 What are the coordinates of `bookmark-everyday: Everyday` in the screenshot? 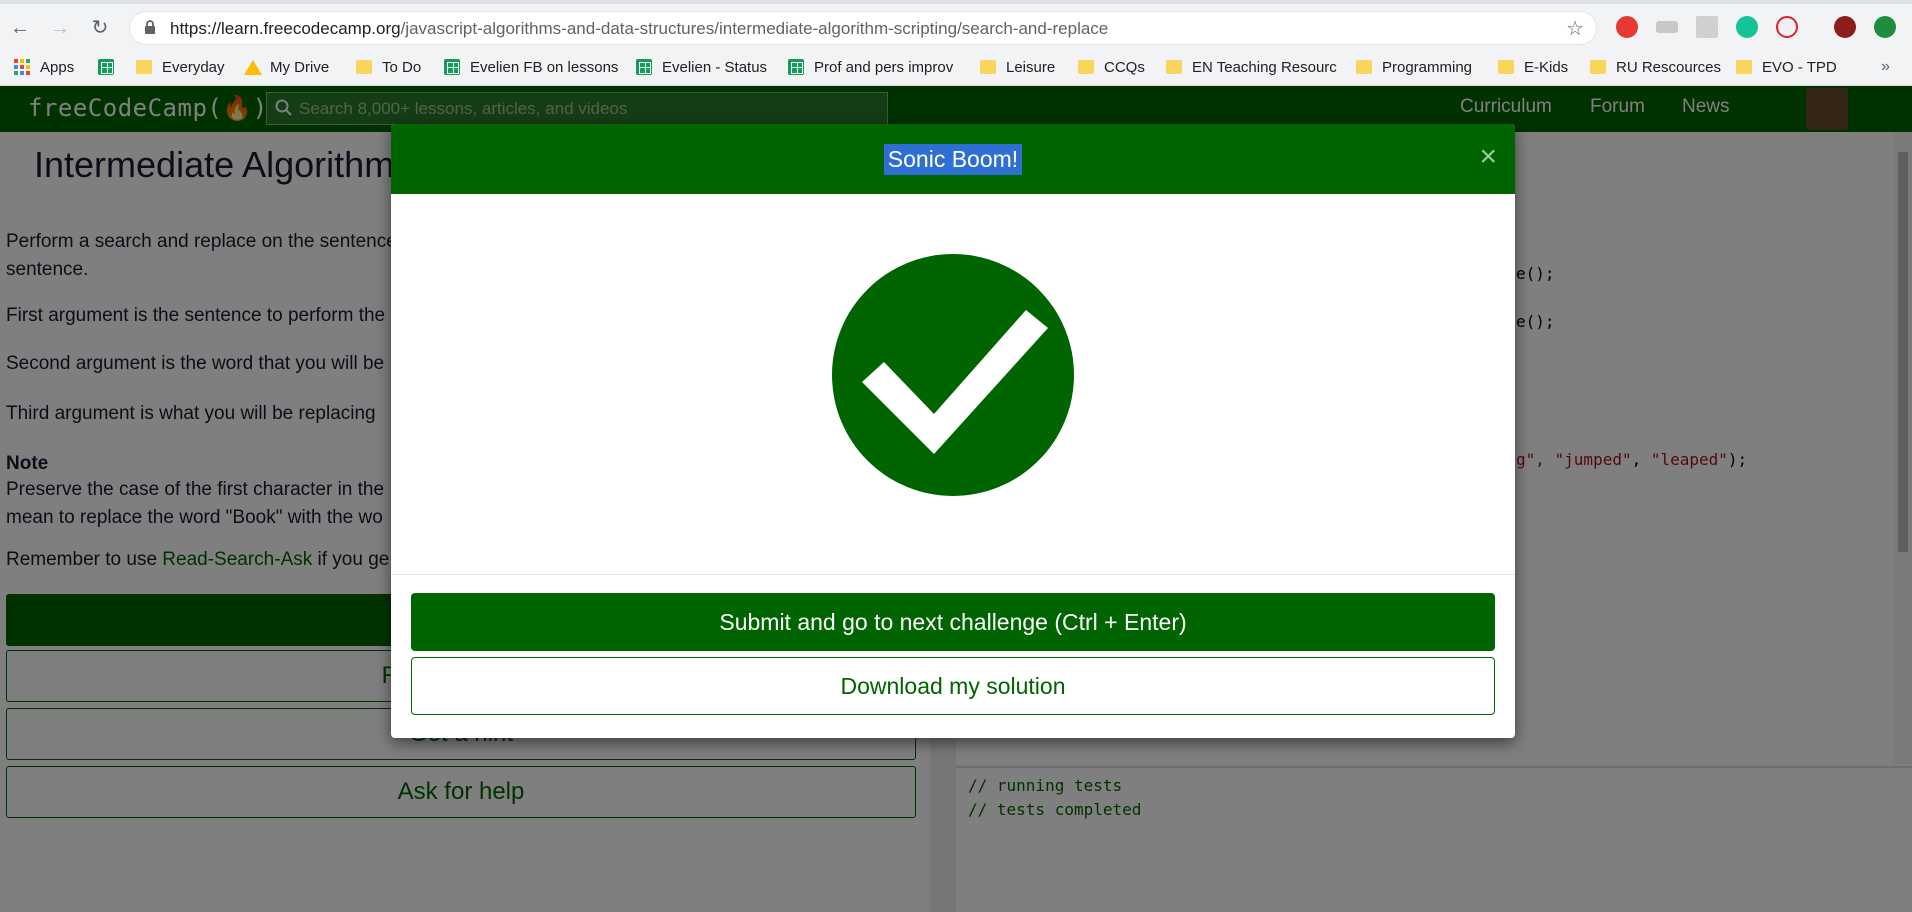 It's located at (180, 67).